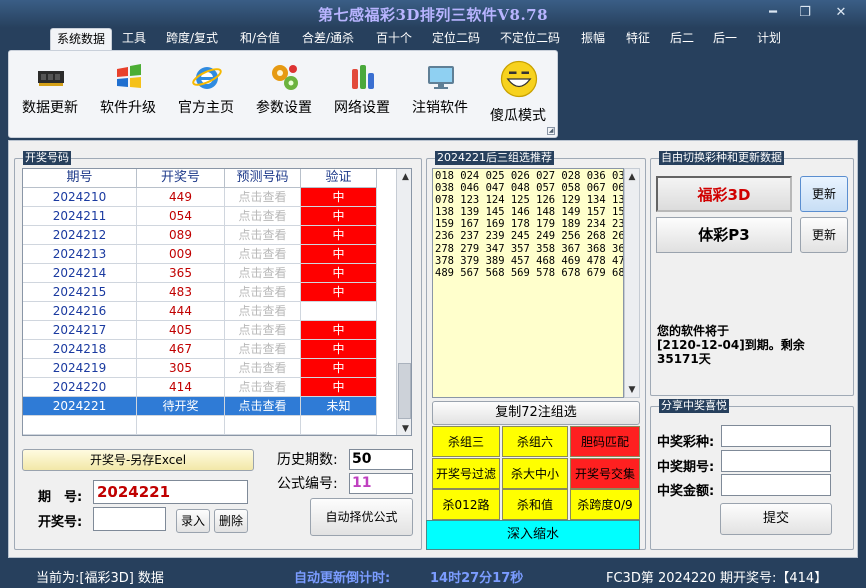 Image resolution: width=866 pixels, height=588 pixels. Describe the element at coordinates (724, 194) in the screenshot. I see `fc3d-button: 福彩3D` at that location.